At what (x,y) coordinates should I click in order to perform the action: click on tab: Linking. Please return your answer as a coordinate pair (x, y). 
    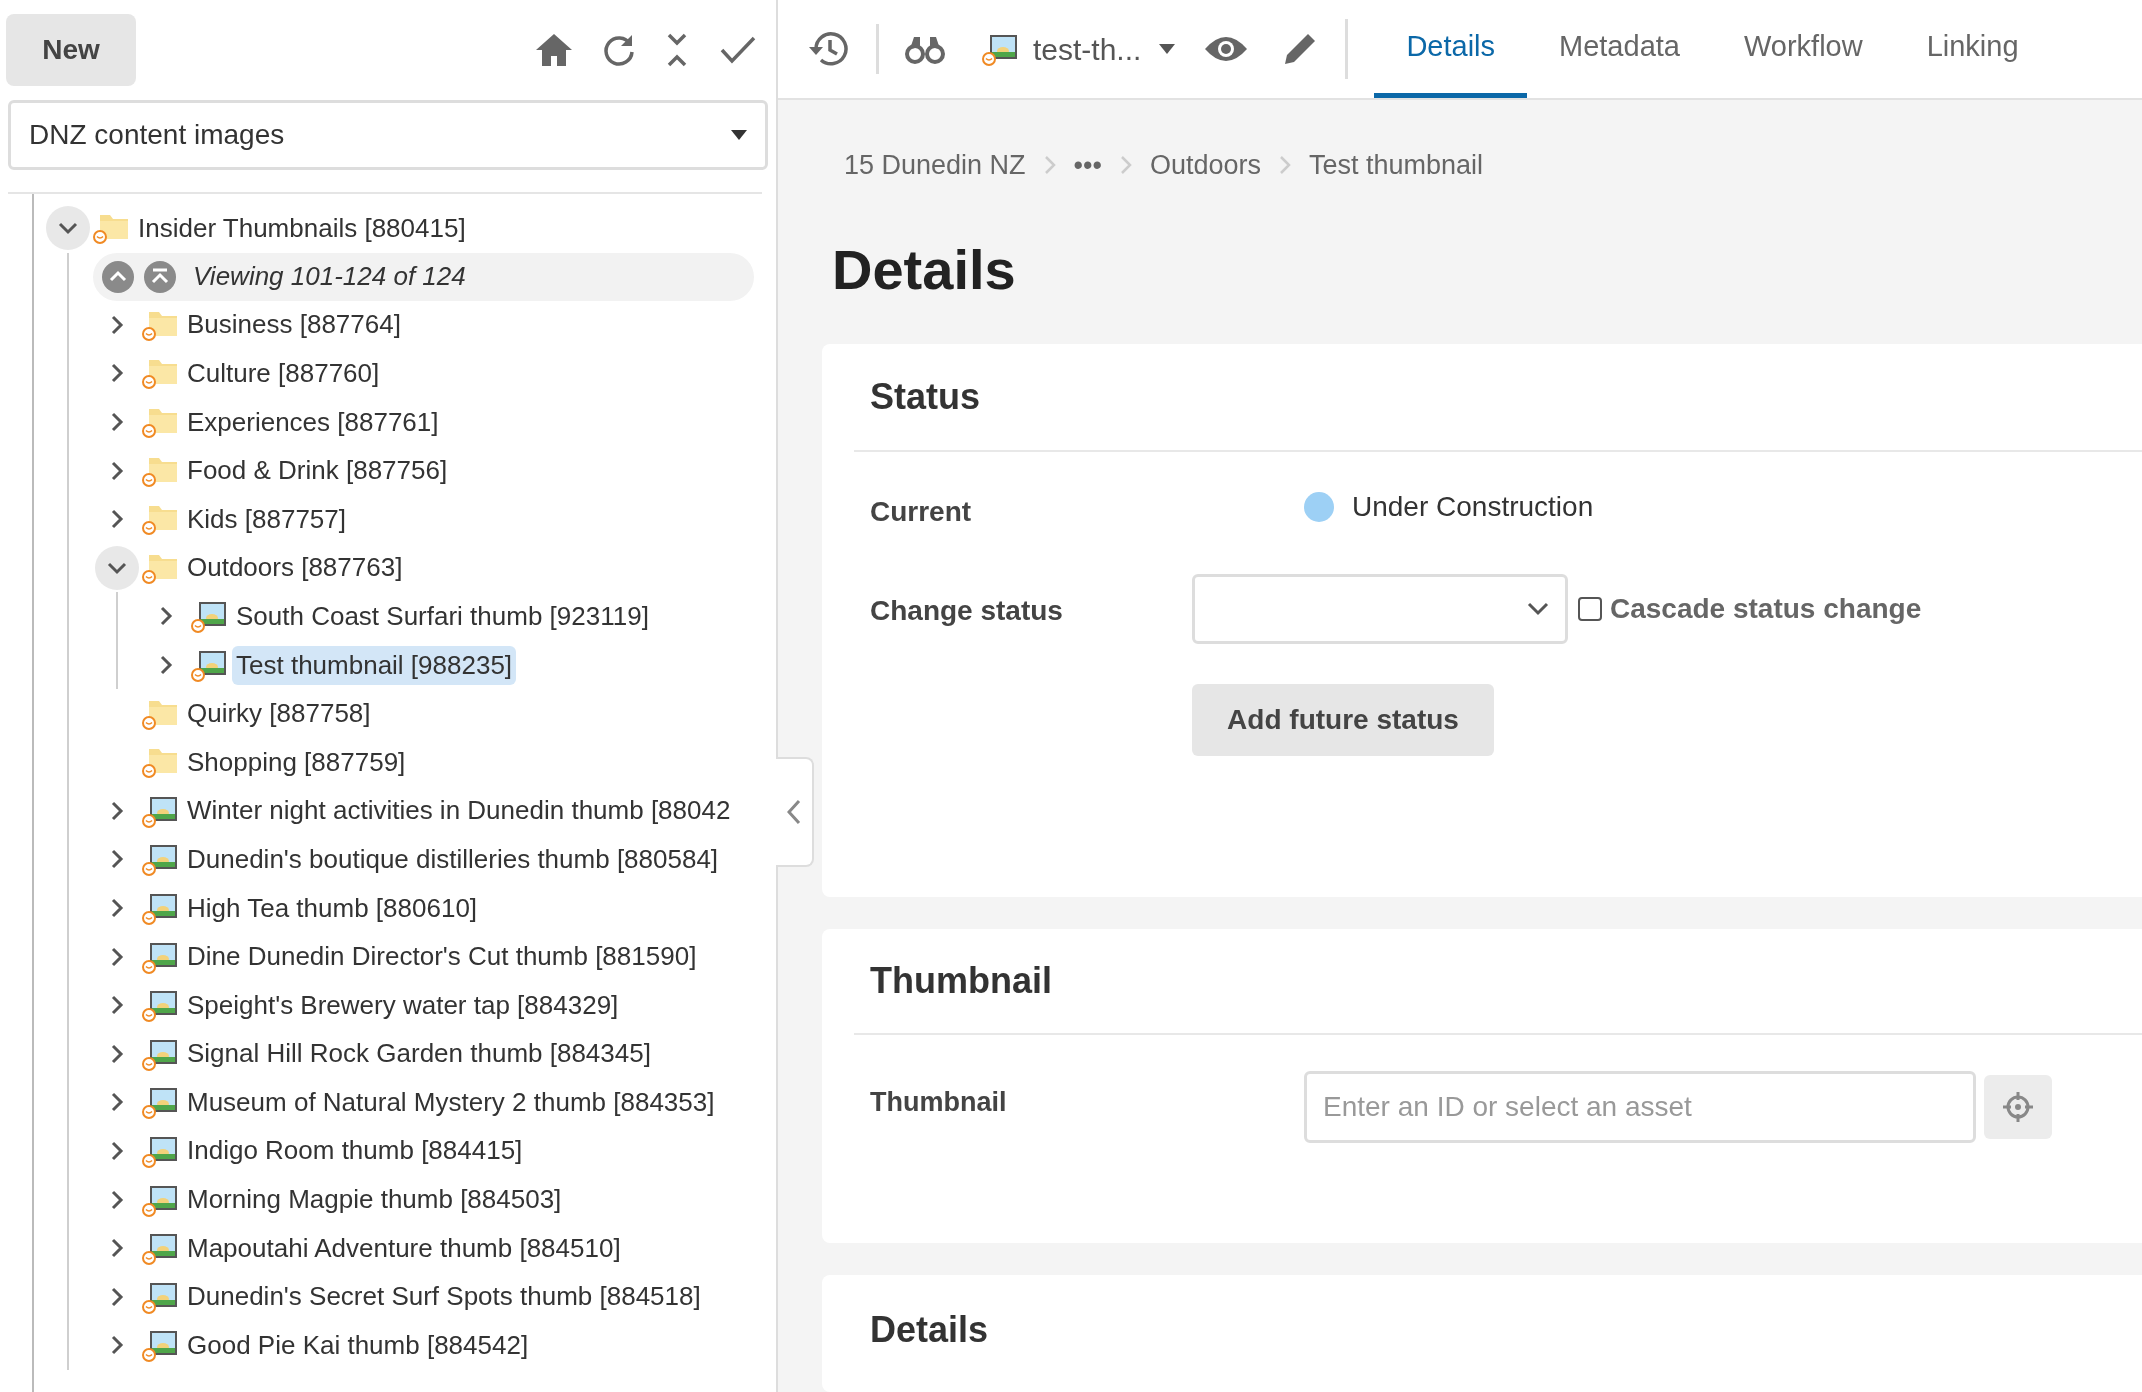
    Looking at the image, I should click on (1972, 49).